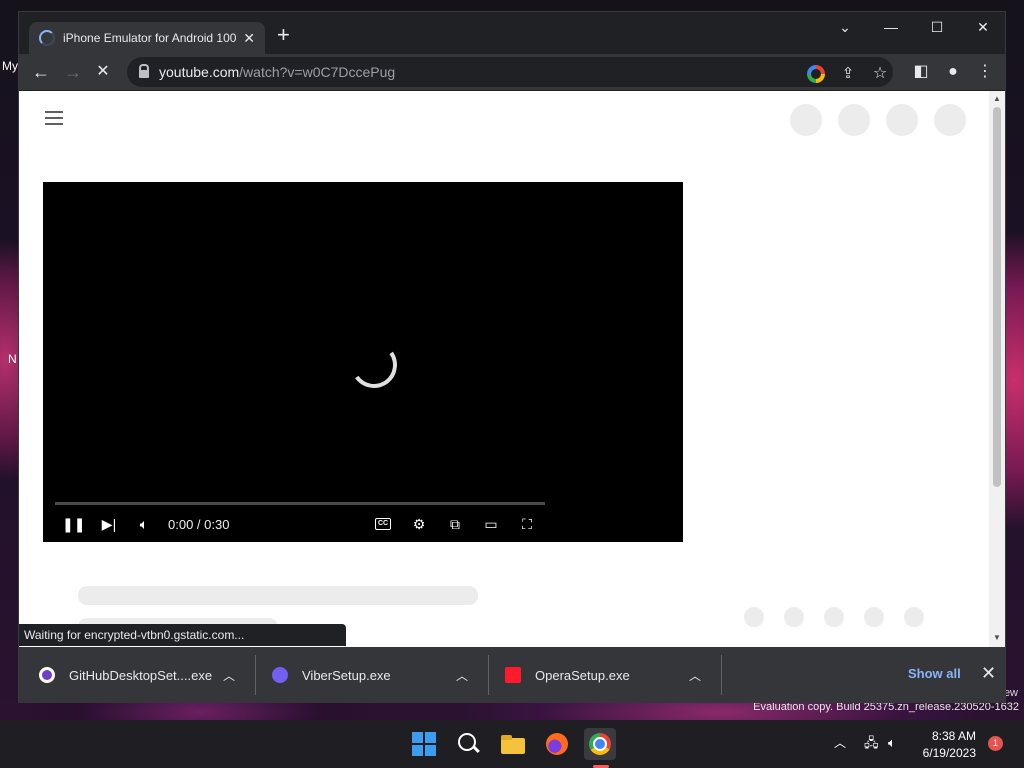 The height and width of the screenshot is (768, 1024). I want to click on download-filename: GitHubDesktopSet....exe, so click(141, 675).